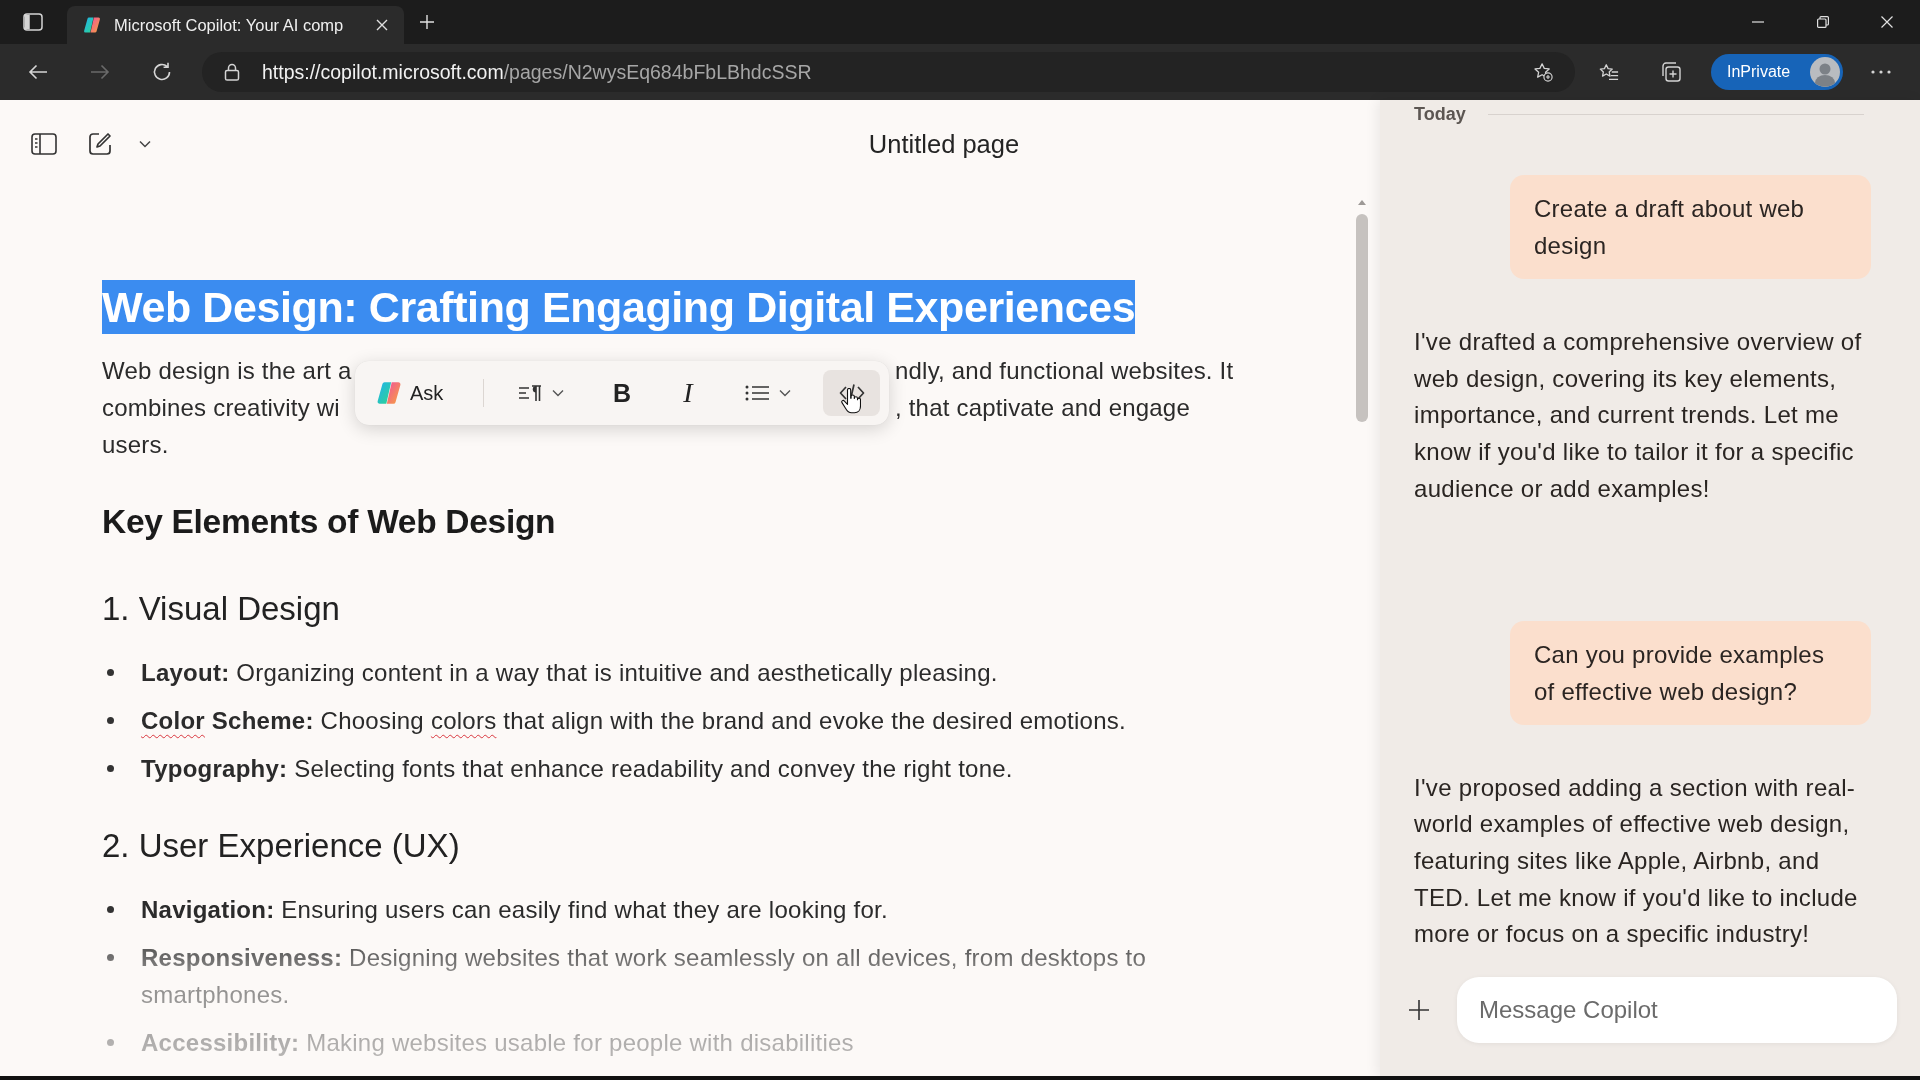 The height and width of the screenshot is (1080, 1920). What do you see at coordinates (1440, 114) in the screenshot?
I see `date-label: Today` at bounding box center [1440, 114].